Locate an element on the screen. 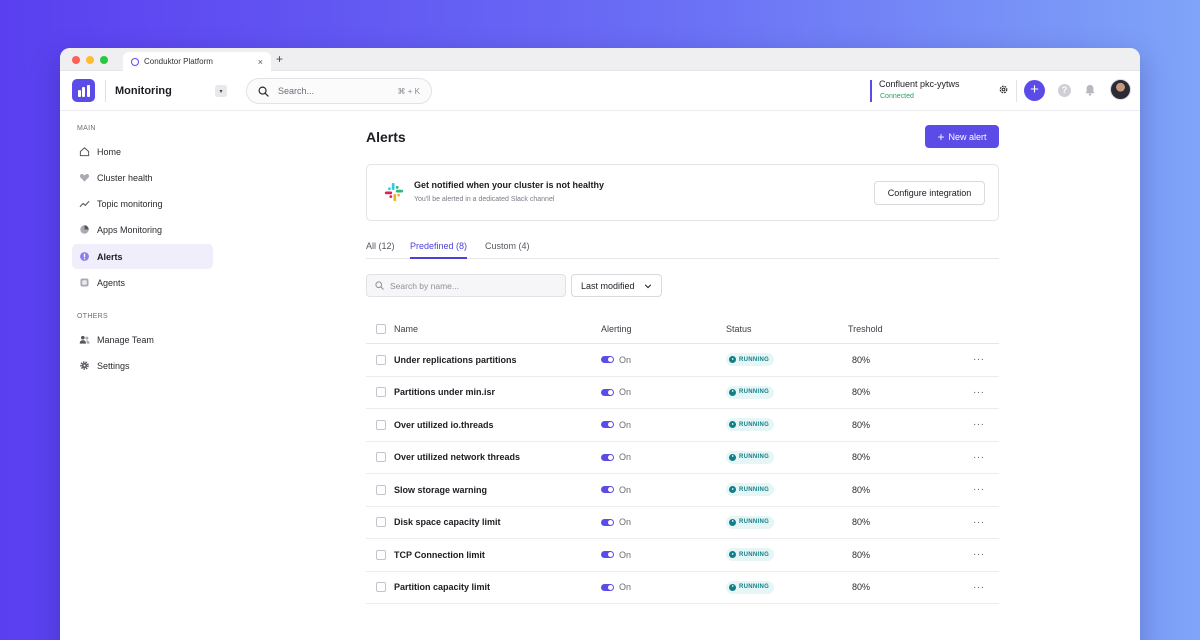 The height and width of the screenshot is (640, 1200). minimize-window-button is located at coordinates (90, 60).